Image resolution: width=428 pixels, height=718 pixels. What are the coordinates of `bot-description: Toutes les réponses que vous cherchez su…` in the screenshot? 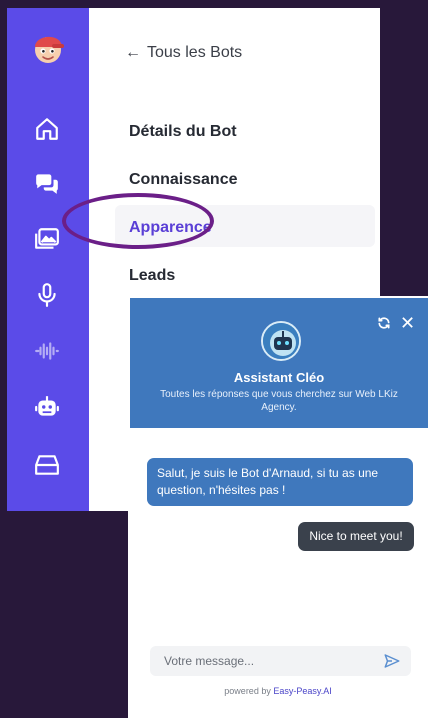 It's located at (279, 401).